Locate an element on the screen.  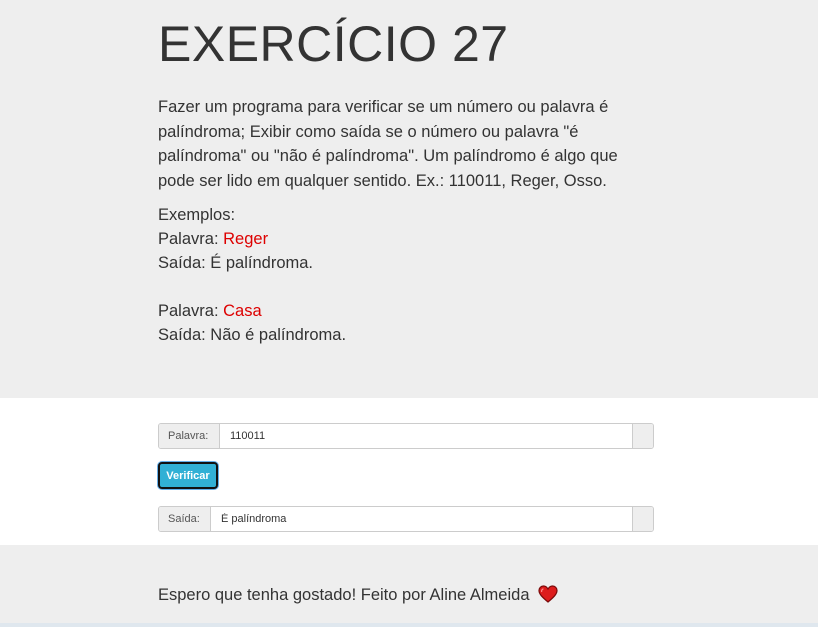
example-word-line: Palavra: Reger is located at coordinates (398, 239).